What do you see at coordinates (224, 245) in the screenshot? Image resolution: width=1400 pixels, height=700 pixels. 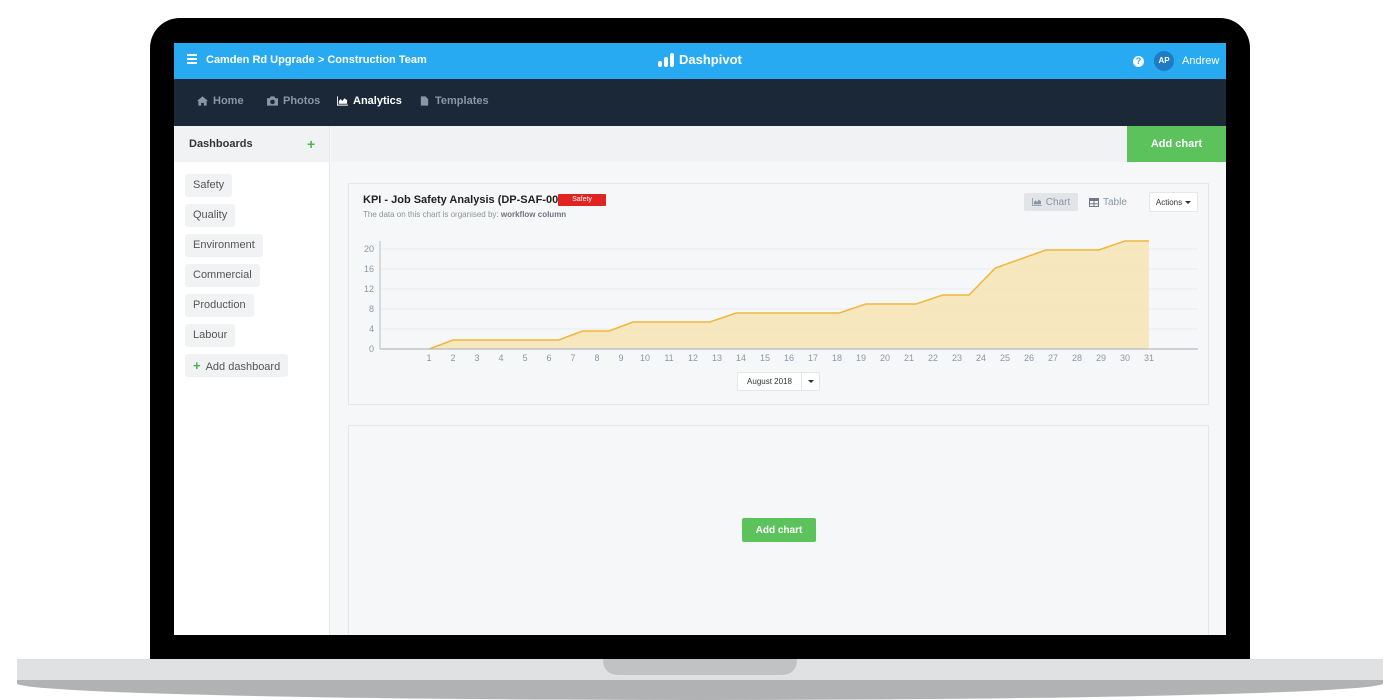 I see `dashboard-item-environment: Environment` at bounding box center [224, 245].